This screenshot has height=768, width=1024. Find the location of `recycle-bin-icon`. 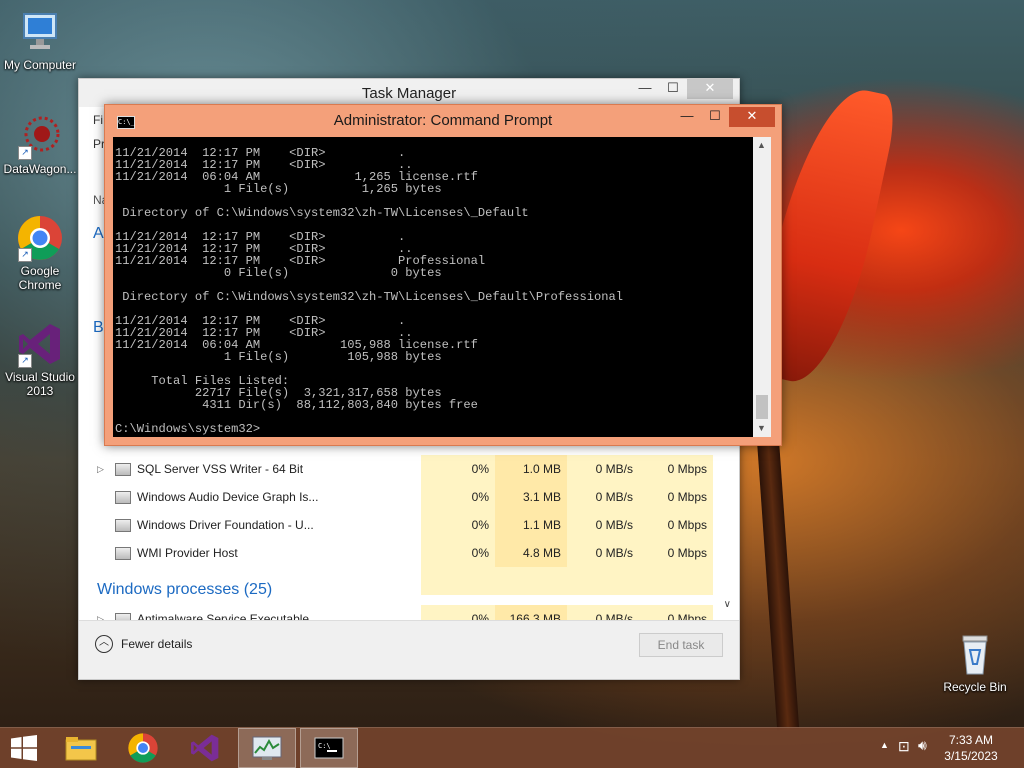

recycle-bin-icon is located at coordinates (975, 654).